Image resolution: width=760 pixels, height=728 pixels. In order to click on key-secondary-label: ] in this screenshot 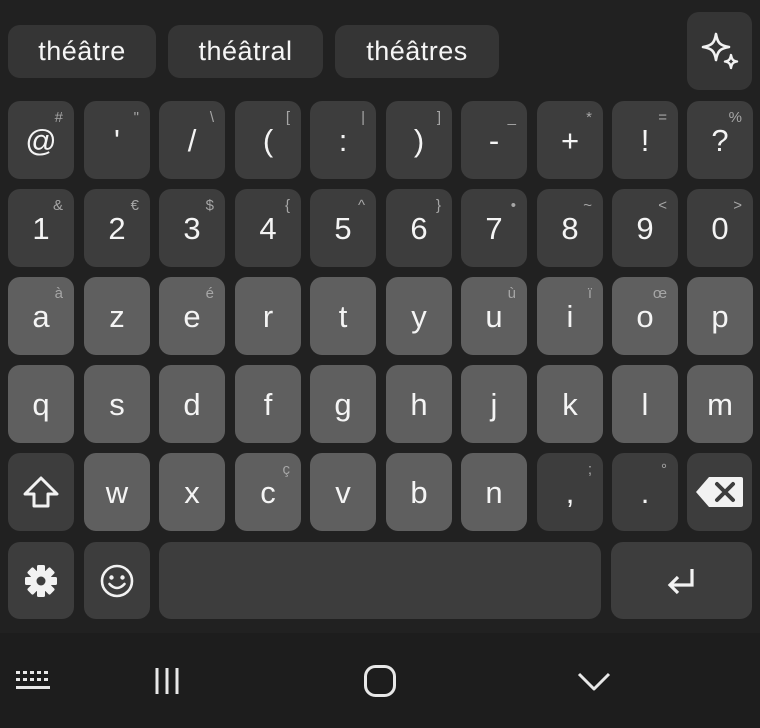, I will do `click(438, 117)`.